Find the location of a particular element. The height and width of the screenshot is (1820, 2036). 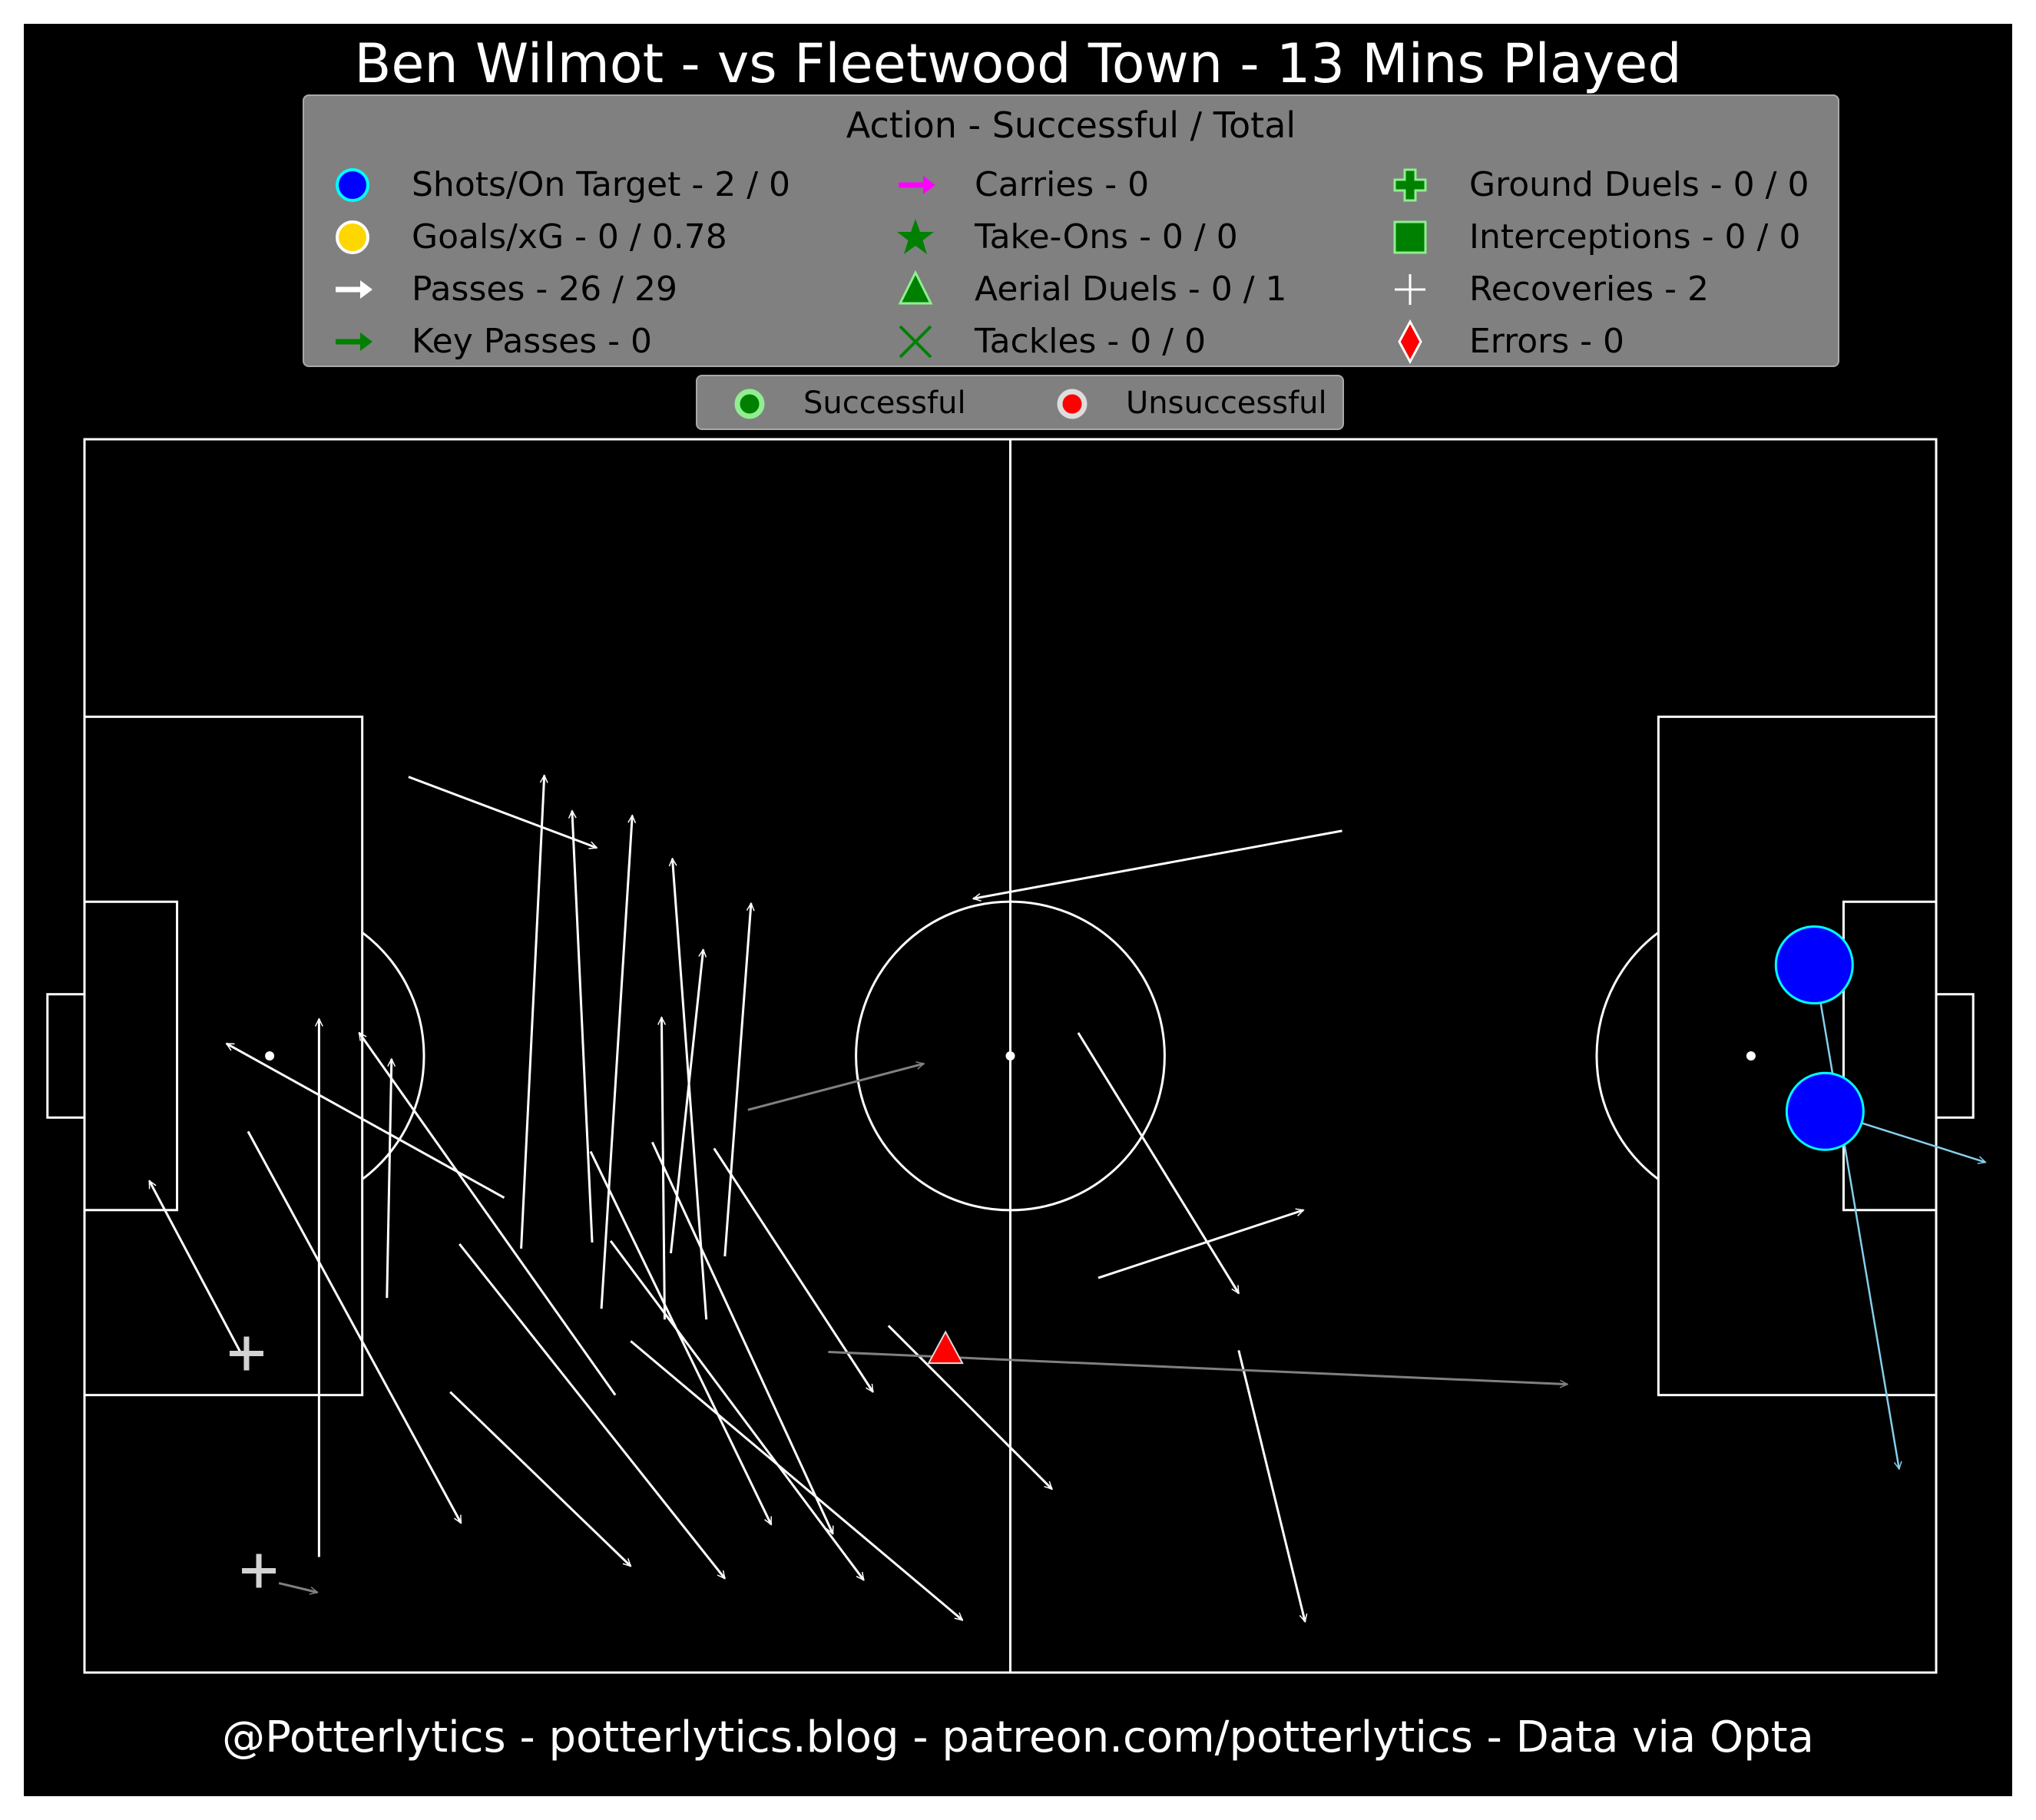

shots-layer is located at coordinates (1879, 1197).